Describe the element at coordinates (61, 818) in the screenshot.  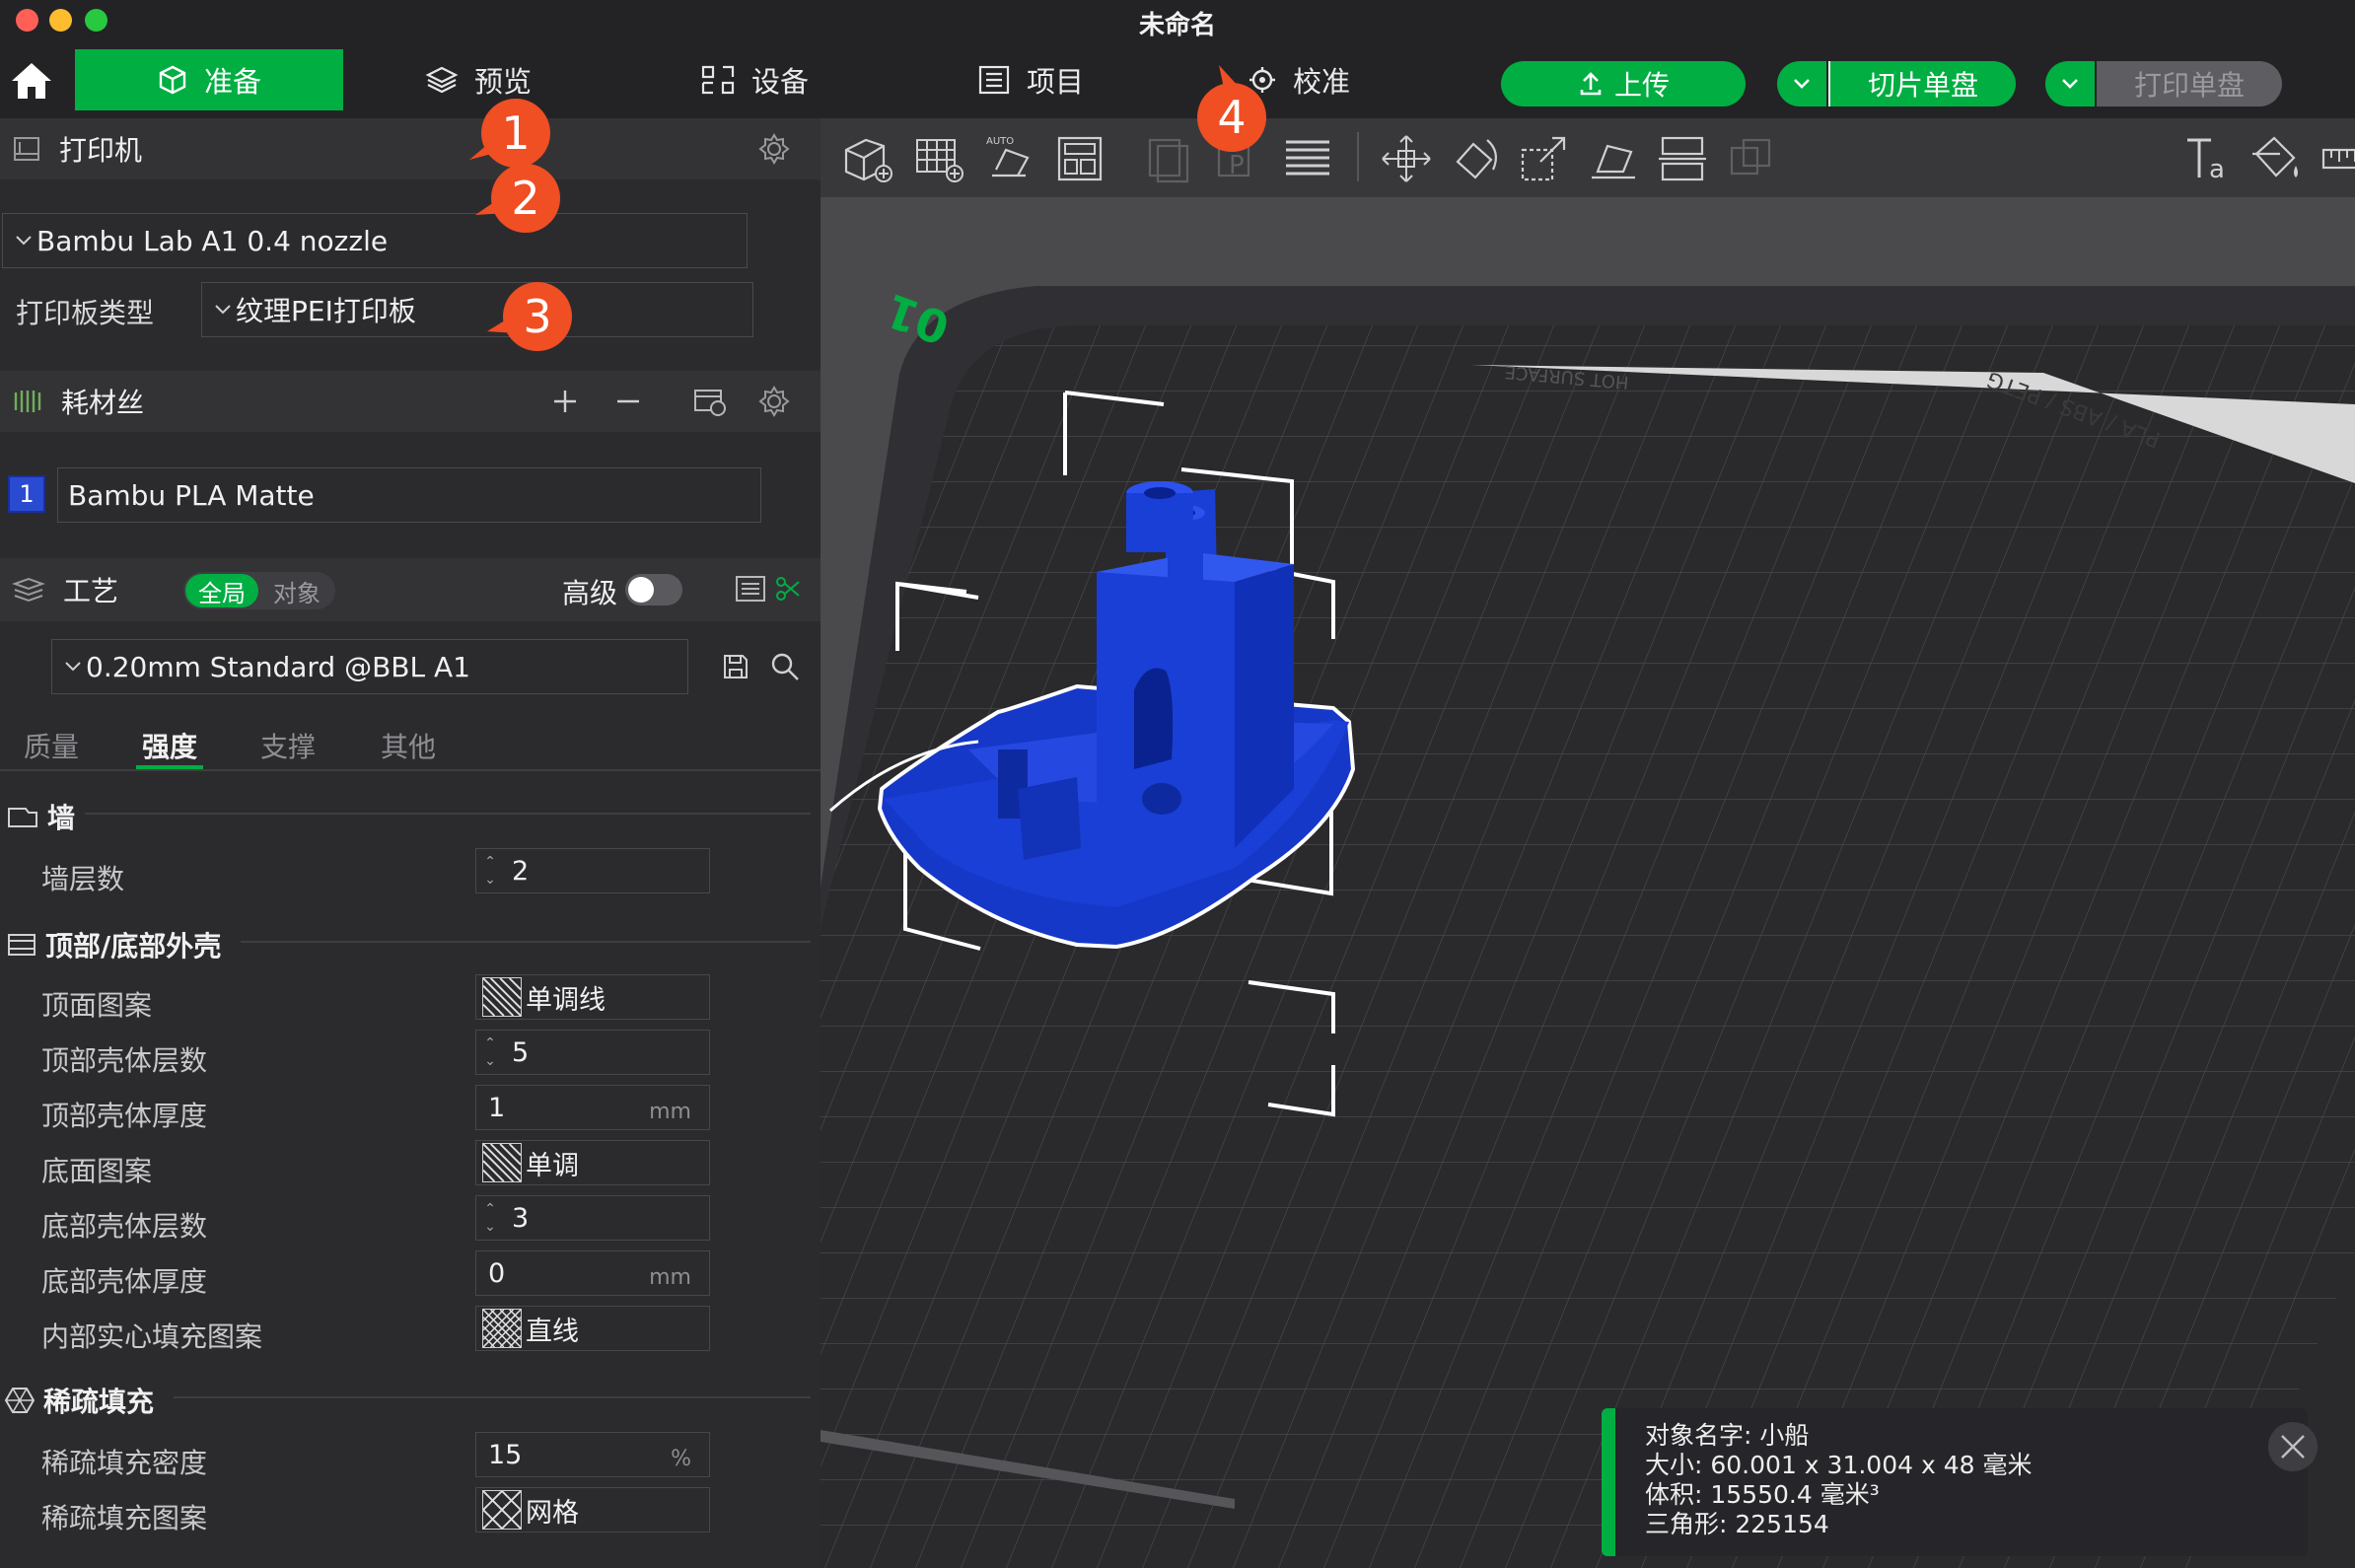
I see `wall-heading-label: 墙` at that location.